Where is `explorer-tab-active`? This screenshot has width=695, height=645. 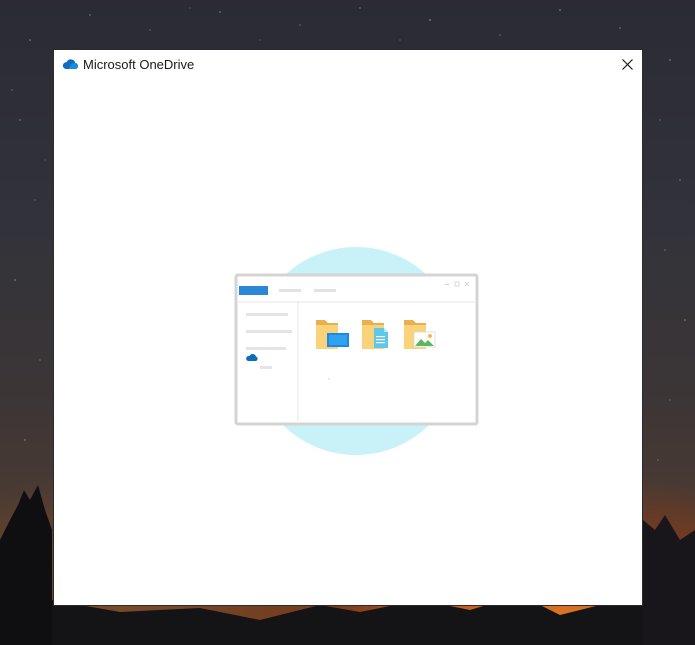 explorer-tab-active is located at coordinates (253, 290).